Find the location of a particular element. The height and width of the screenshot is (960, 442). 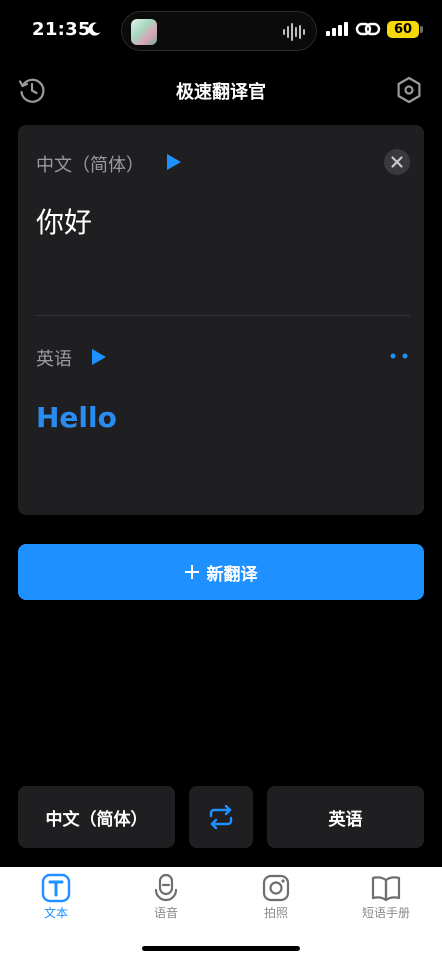

target-language-label: 英语 is located at coordinates (54, 359).